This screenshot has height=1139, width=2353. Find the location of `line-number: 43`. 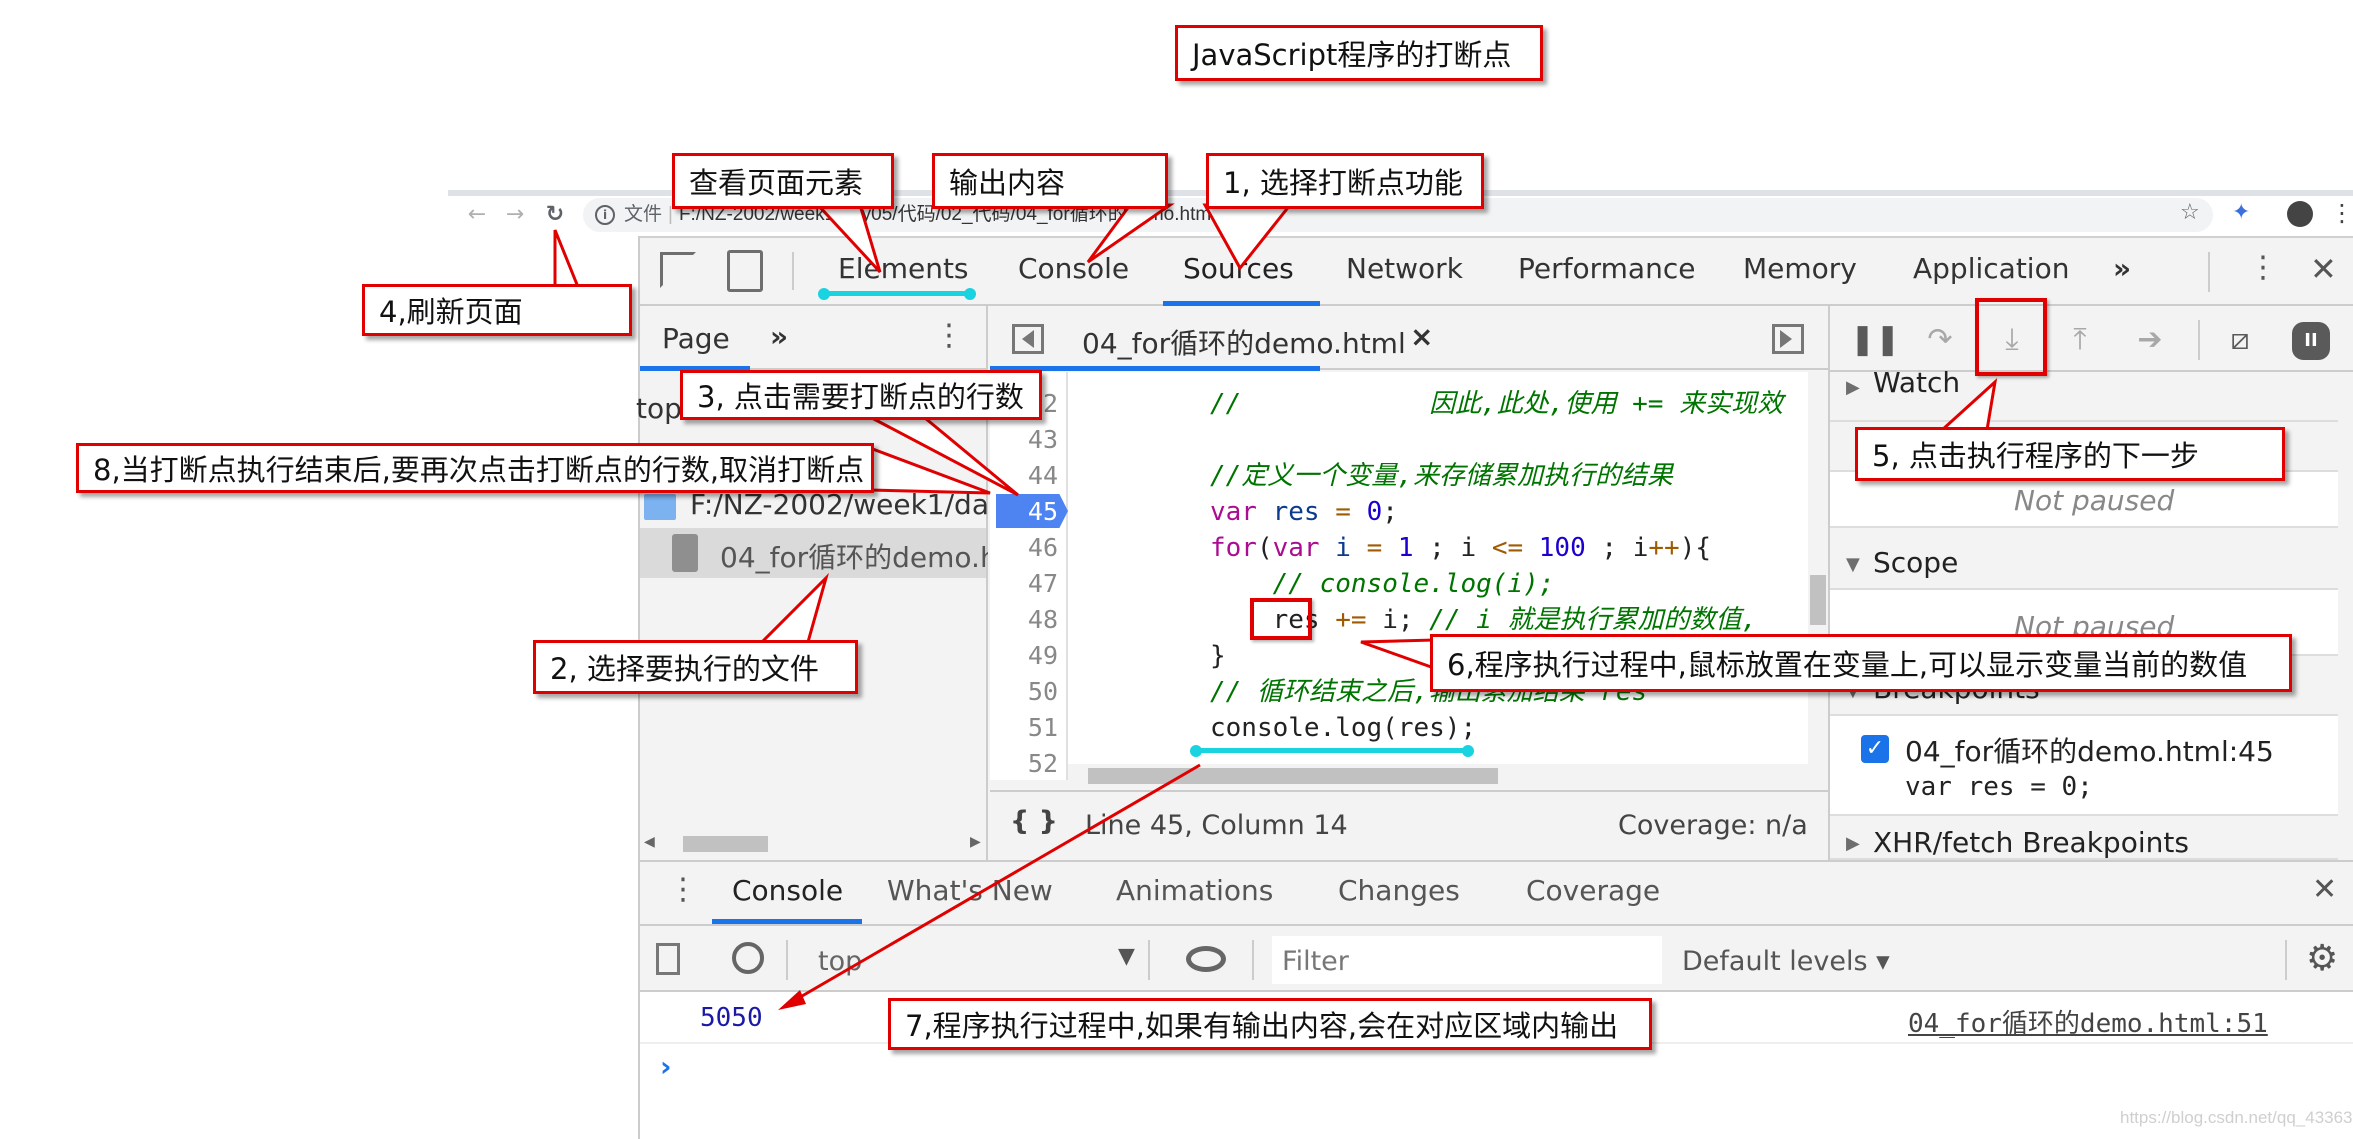

line-number: 43 is located at coordinates (1024, 440).